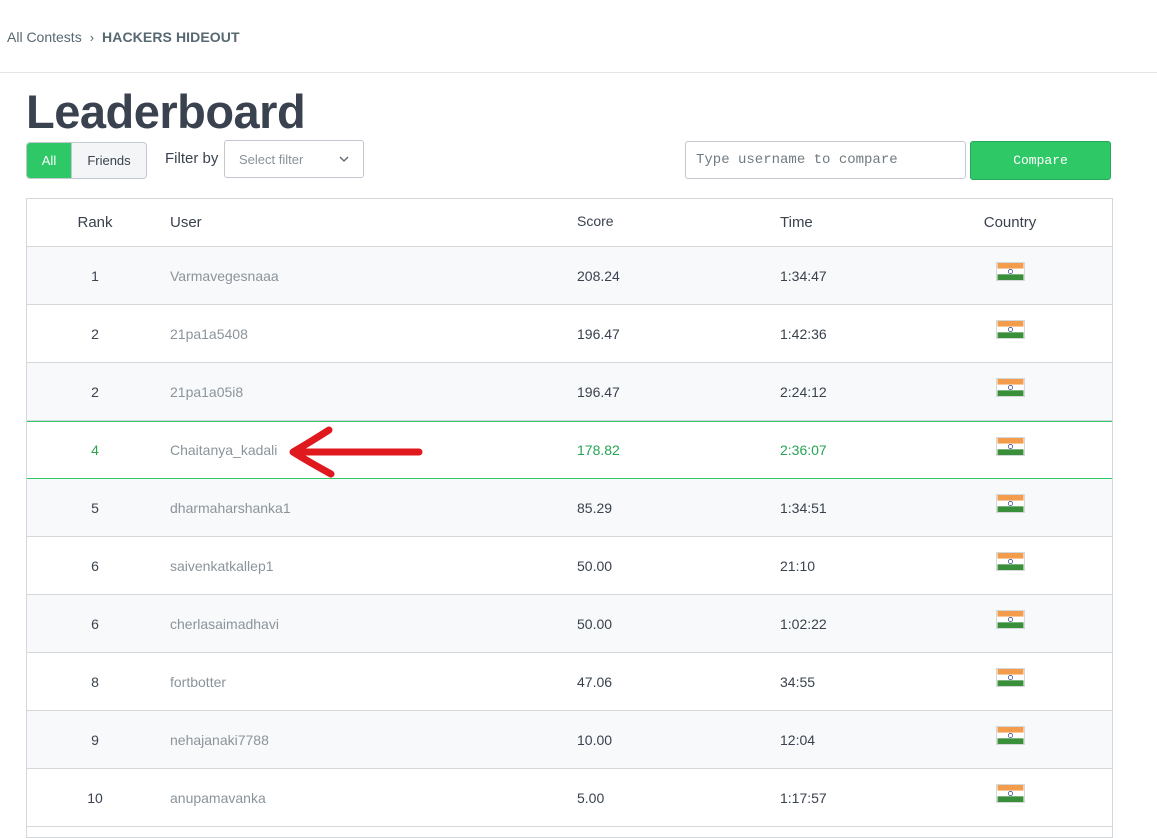  Describe the element at coordinates (569, 566) in the screenshot. I see `table-row: 6 saivenkatkallep1 50.00 21:10` at that location.